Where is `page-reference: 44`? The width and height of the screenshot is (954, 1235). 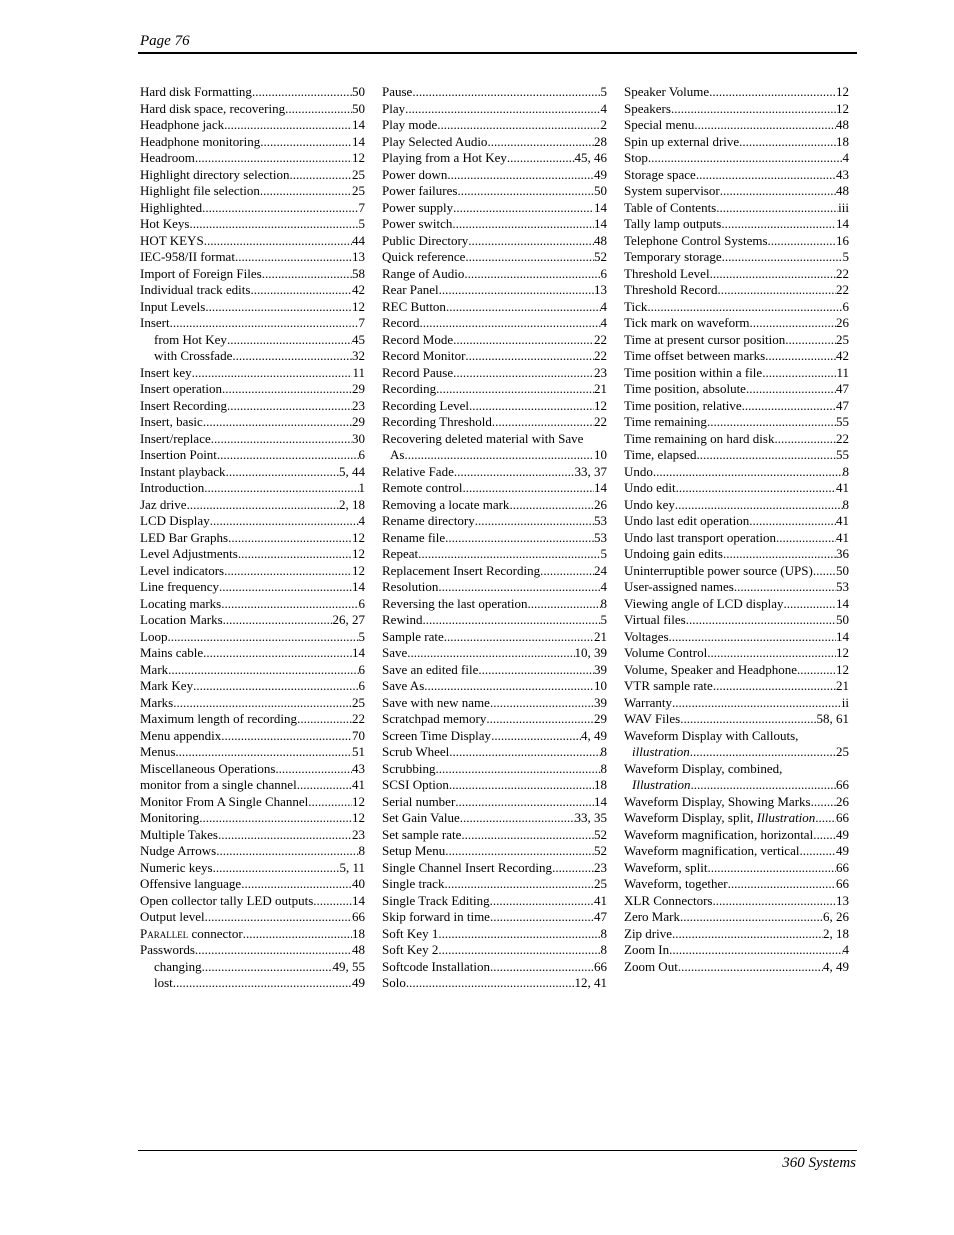 page-reference: 44 is located at coordinates (358, 240).